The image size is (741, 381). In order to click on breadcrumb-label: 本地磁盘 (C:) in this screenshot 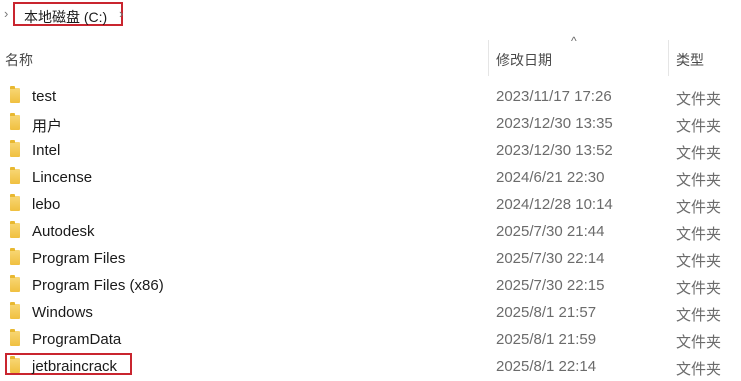, I will do `click(66, 17)`.